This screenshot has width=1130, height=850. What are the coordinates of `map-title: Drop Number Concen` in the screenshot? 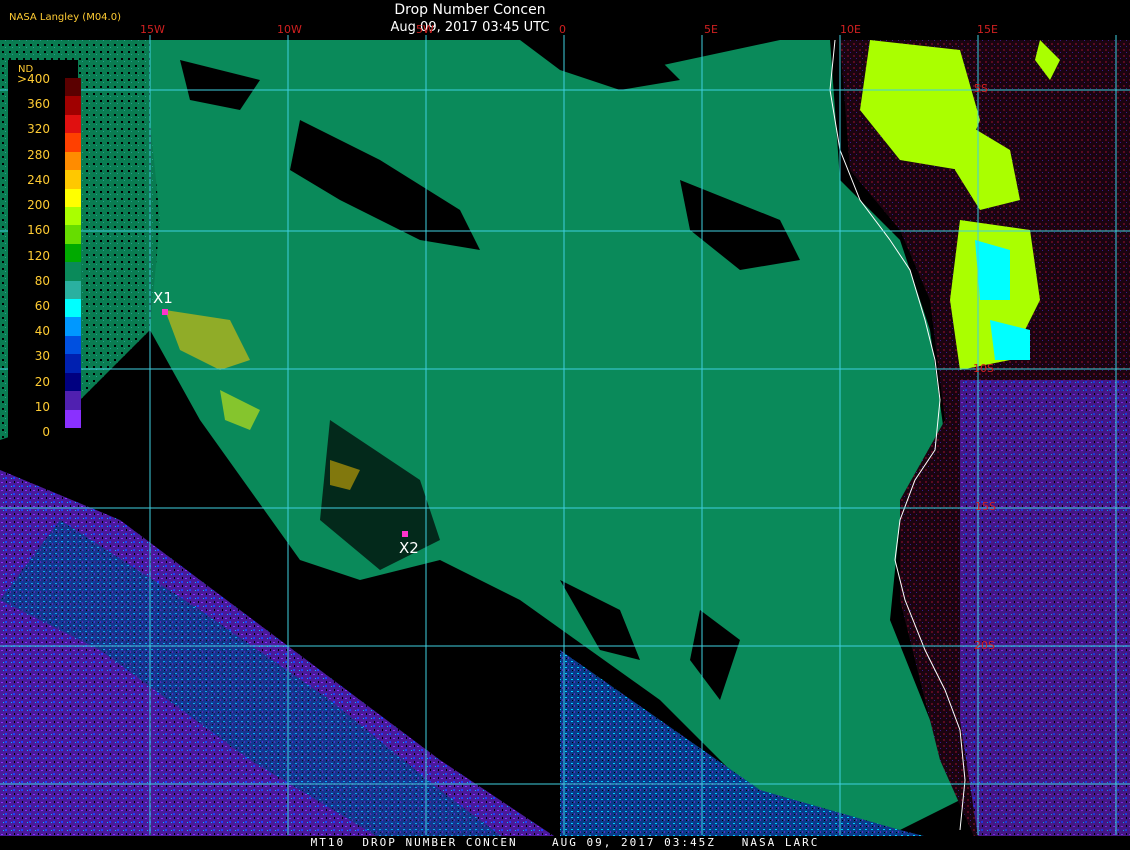 It's located at (470, 10).